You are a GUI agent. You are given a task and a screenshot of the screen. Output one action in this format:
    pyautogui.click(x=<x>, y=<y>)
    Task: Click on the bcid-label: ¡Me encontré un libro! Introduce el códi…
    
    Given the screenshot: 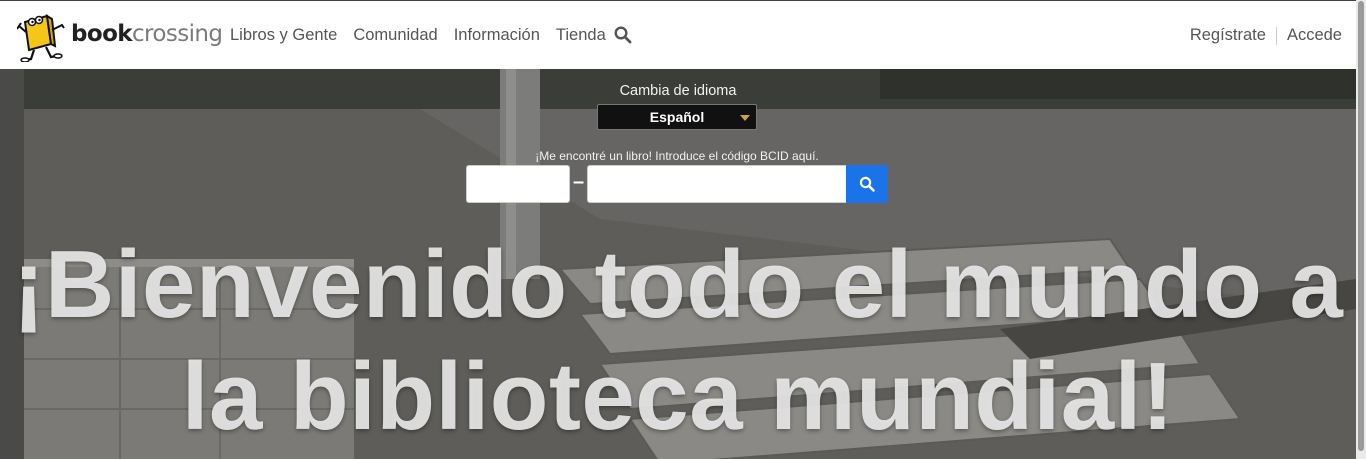 What is the action you would take?
    pyautogui.click(x=677, y=156)
    